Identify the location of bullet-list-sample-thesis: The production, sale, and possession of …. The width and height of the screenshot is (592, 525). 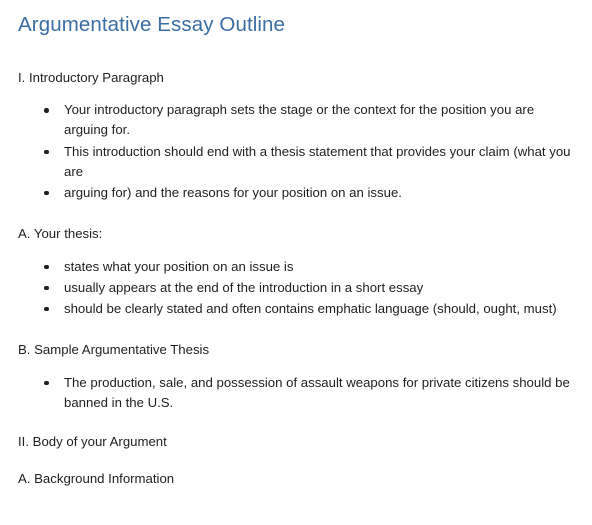
(298, 383).